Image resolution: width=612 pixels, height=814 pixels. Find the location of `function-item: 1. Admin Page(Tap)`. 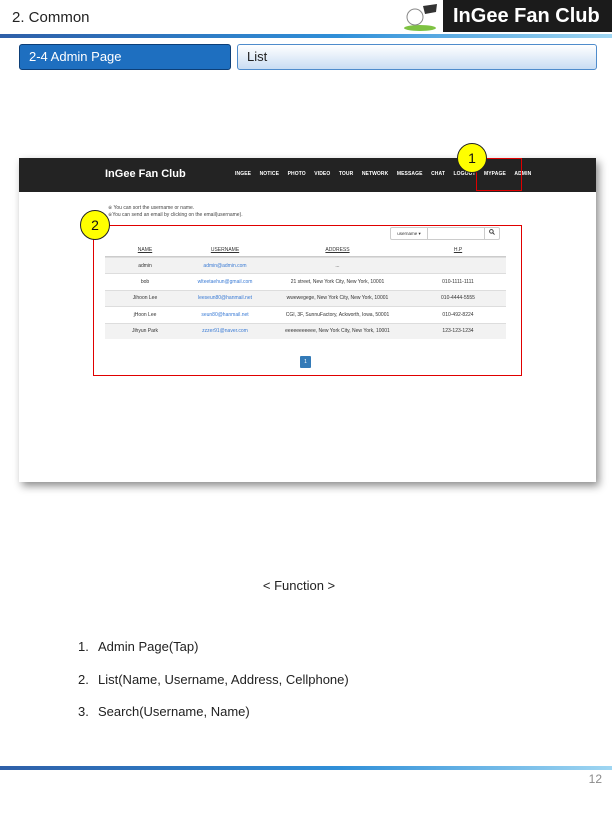

function-item: 1. Admin Page(Tap) is located at coordinates (138, 646).